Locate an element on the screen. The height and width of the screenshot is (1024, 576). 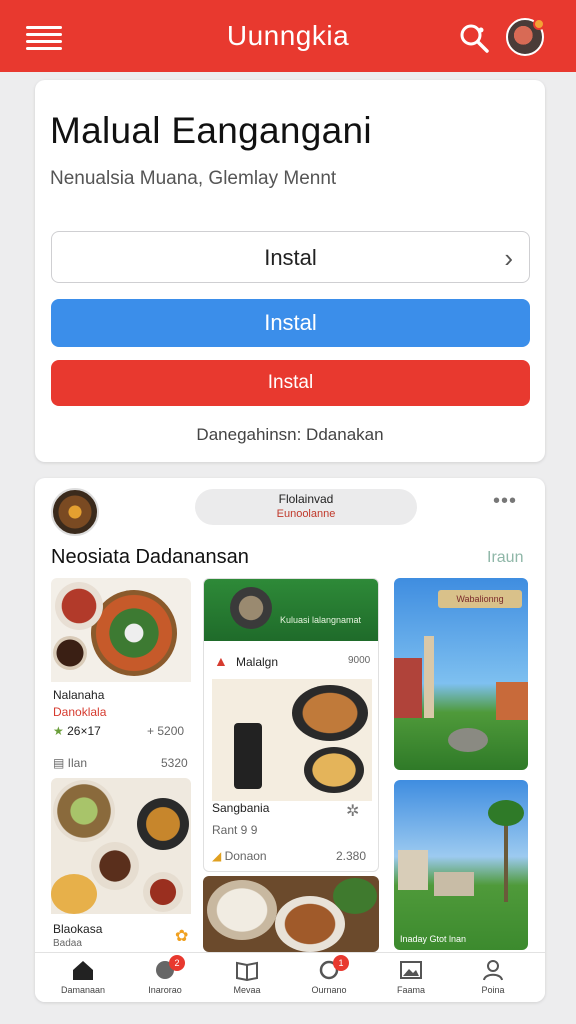
nav-label: Faama is located at coordinates (410, 990).